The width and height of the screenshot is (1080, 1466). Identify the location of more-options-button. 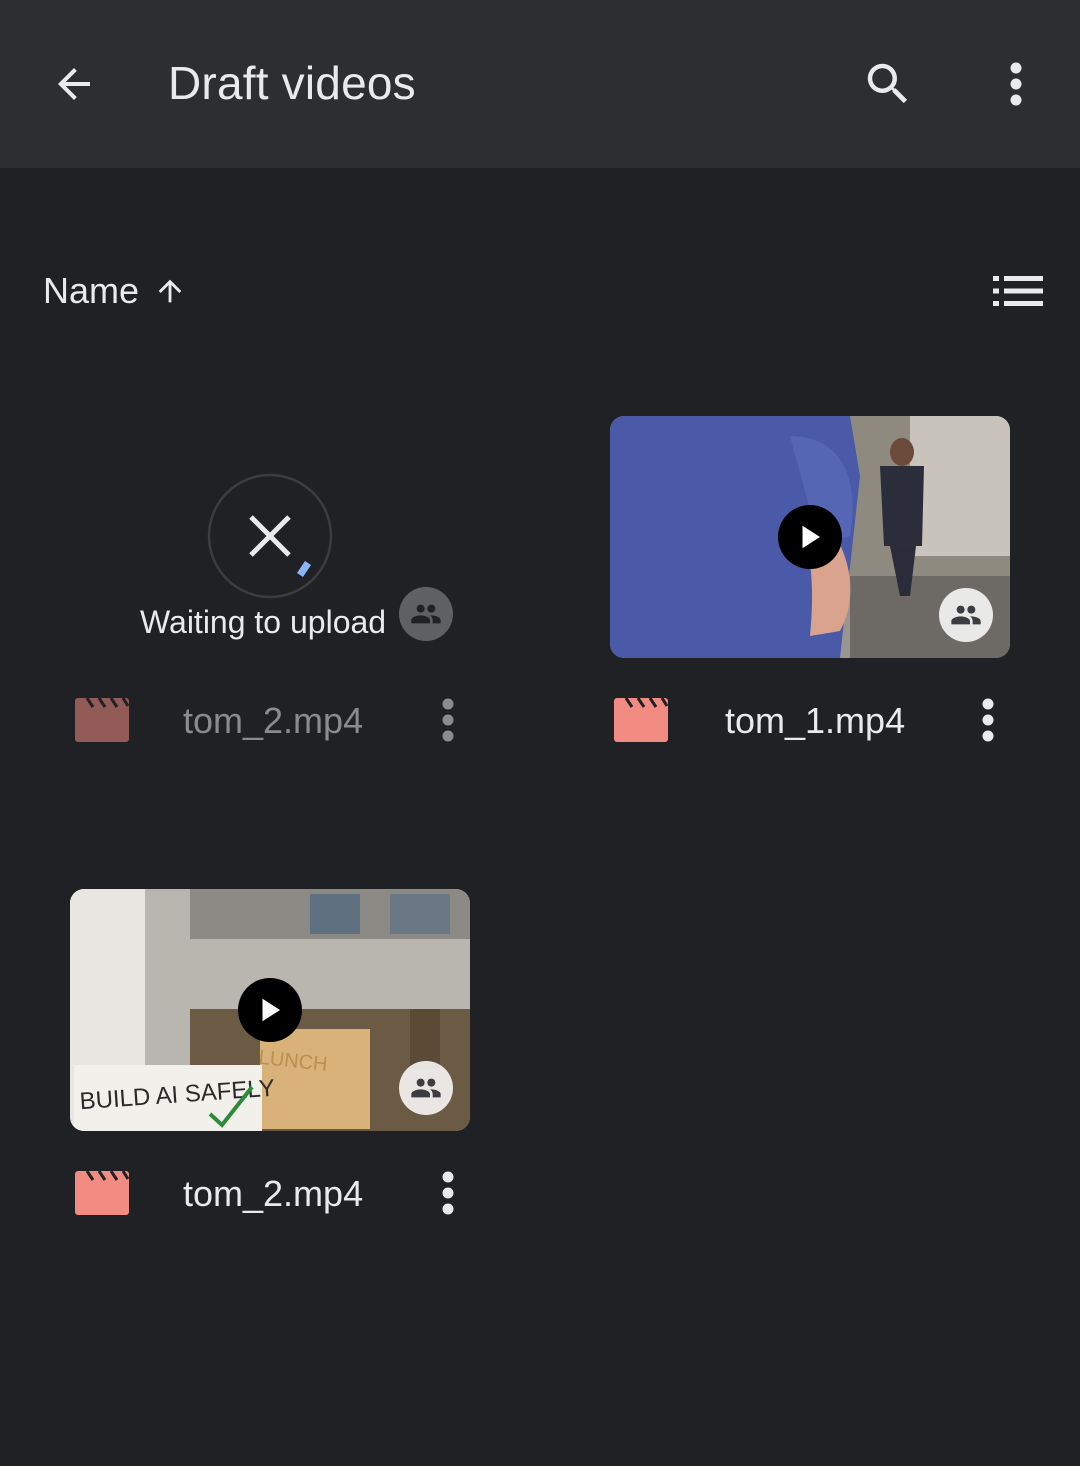
(1016, 84).